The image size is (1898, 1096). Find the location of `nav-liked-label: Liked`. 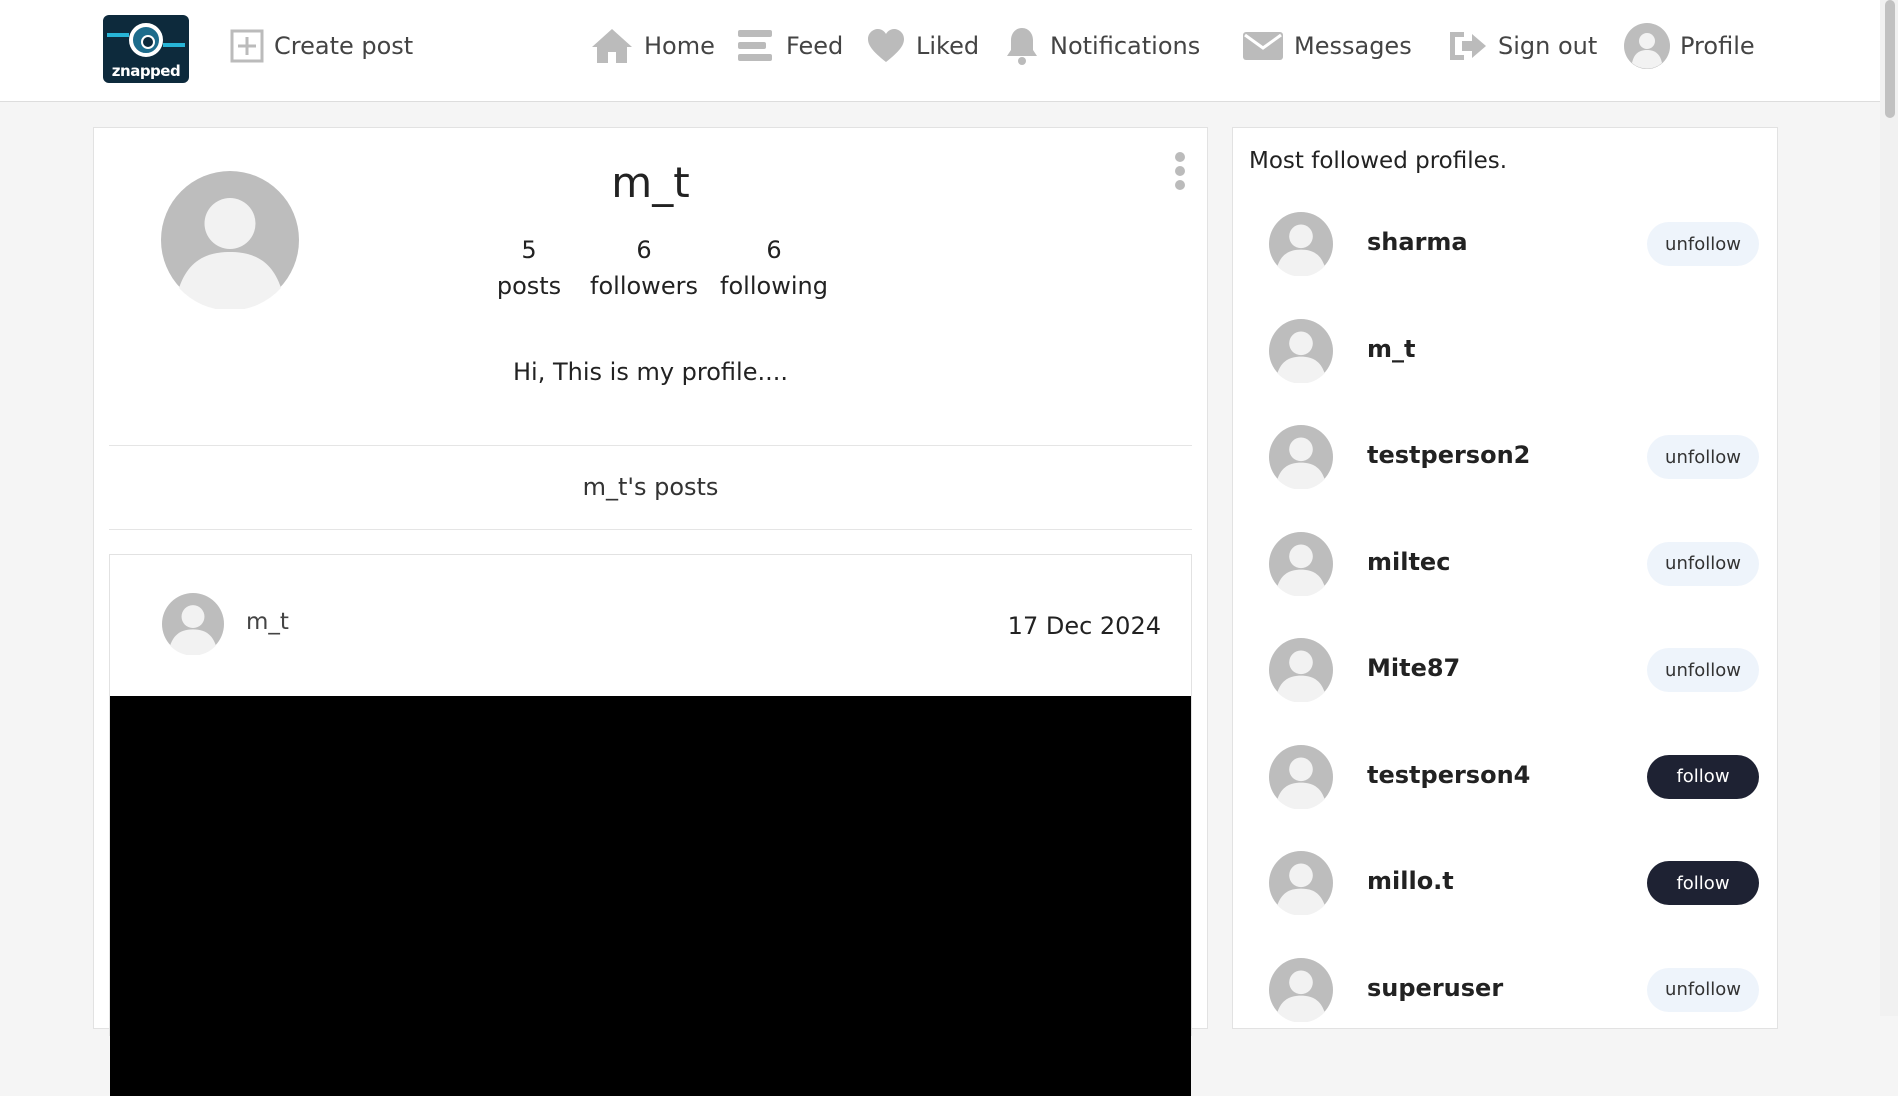

nav-liked-label: Liked is located at coordinates (948, 46).